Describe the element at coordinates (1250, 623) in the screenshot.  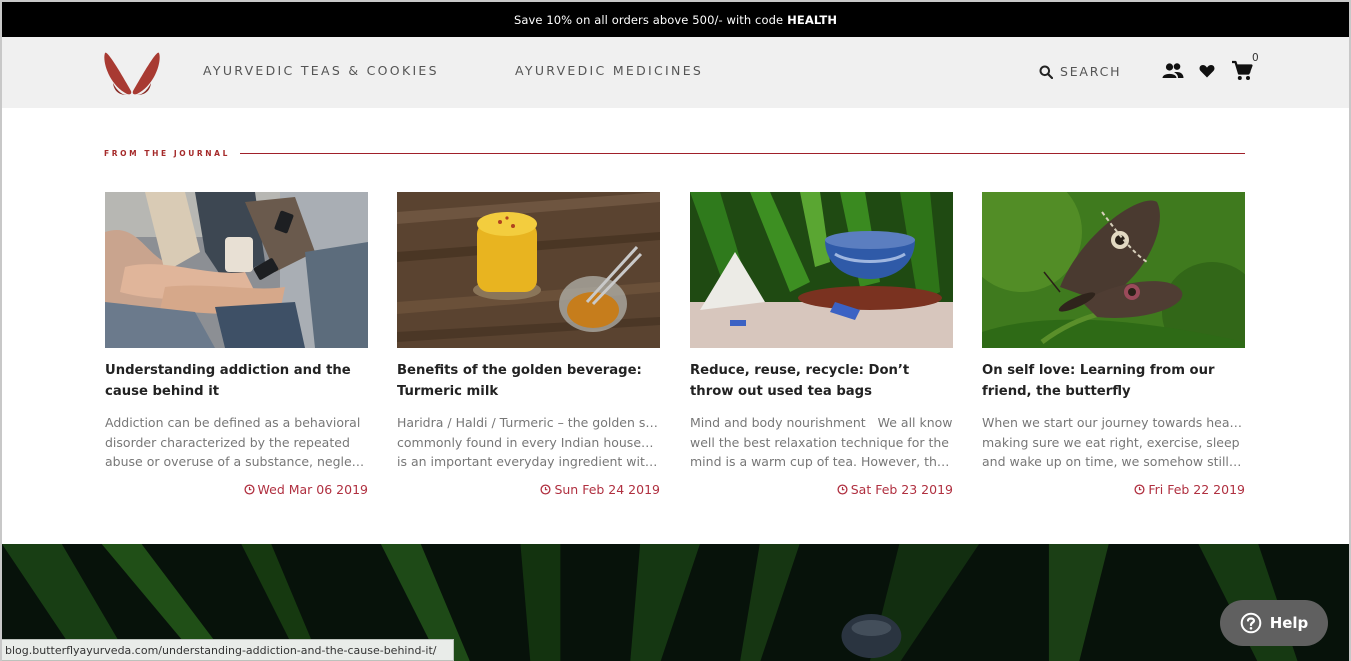
I see `question-circle-icon` at that location.